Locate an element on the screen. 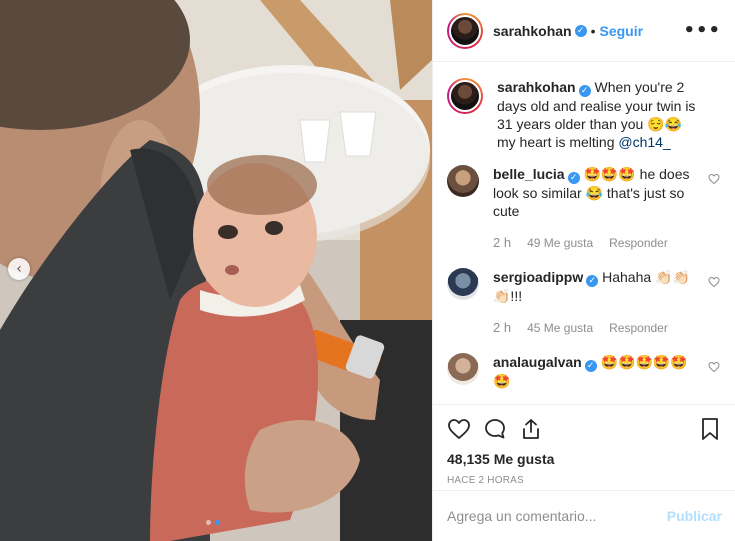 This screenshot has height=541, width=735. caption-avatar is located at coordinates (465, 96).